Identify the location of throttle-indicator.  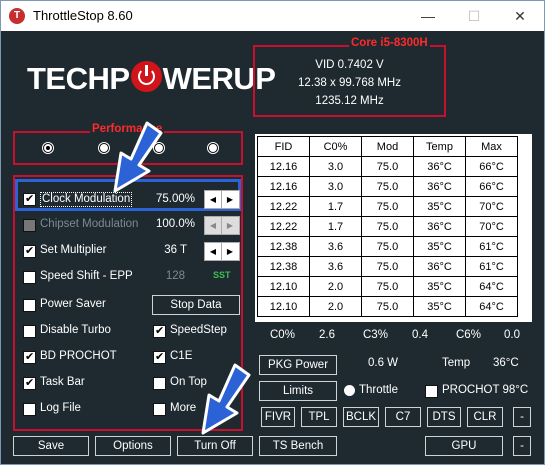
(349, 390).